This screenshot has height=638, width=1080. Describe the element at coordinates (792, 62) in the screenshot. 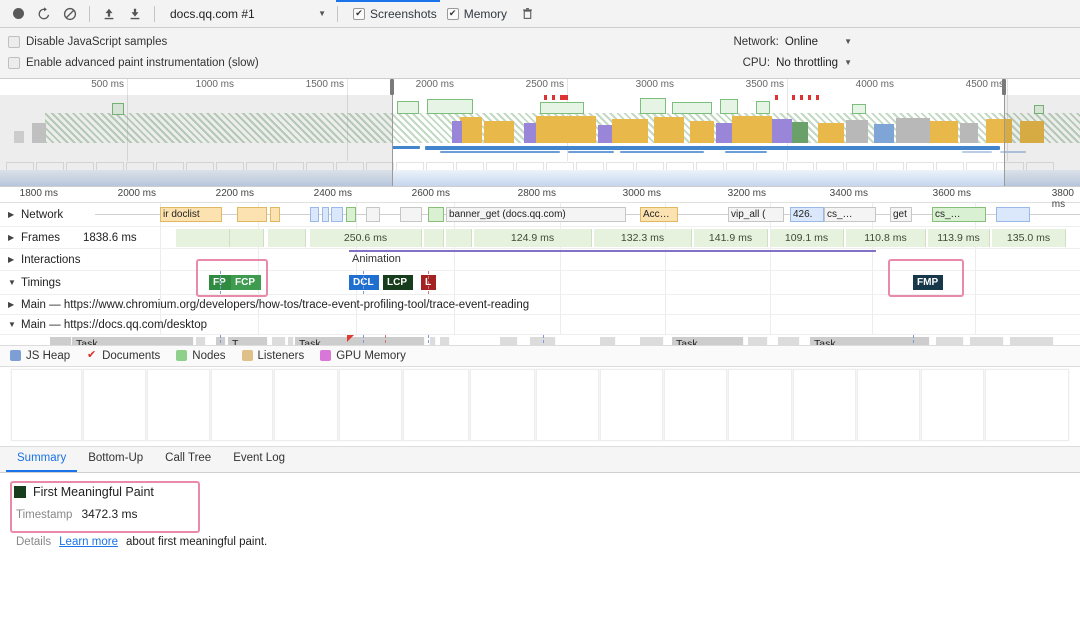

I see `cpu-throttling-row: CPU: No throttling ▼` at that location.